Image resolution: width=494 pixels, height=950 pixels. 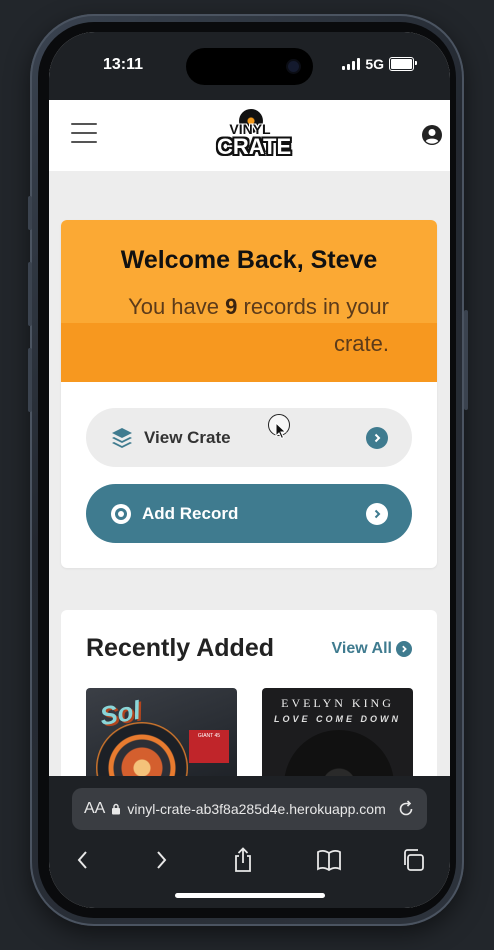 I want to click on add-record-button: Add Record, so click(x=249, y=513).